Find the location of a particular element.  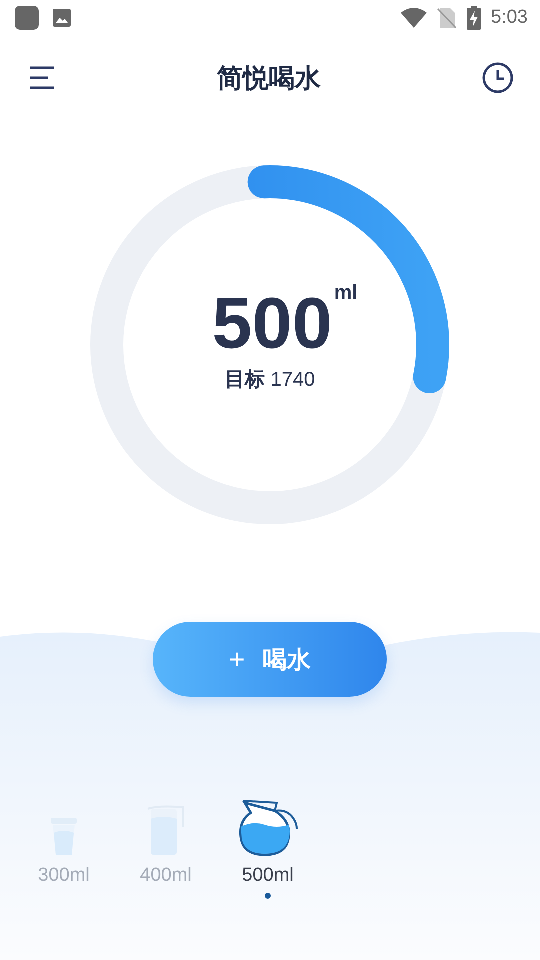

cup-size-option: 400ml is located at coordinates (166, 848).